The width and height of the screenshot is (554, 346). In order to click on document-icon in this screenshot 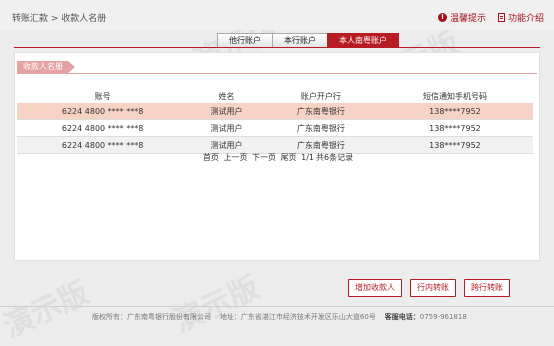, I will do `click(501, 17)`.